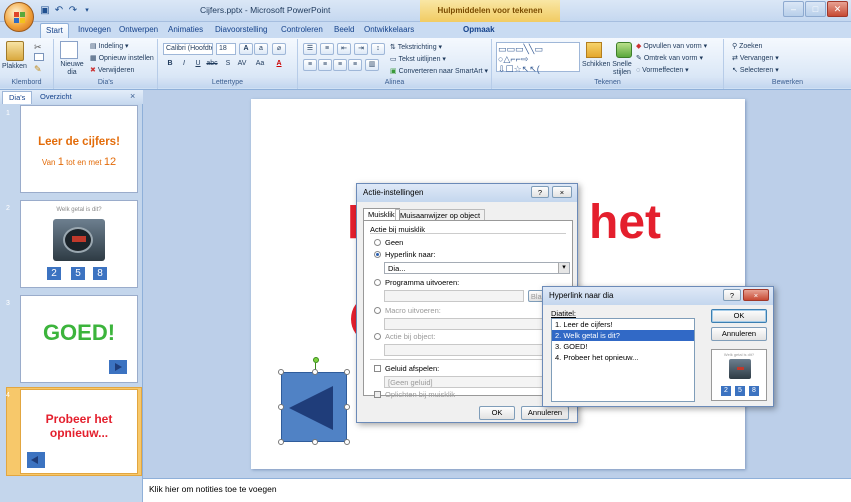 This screenshot has width=851, height=502. What do you see at coordinates (122, 58) in the screenshot?
I see `reset-button: ▦ Opnieuw instellen` at bounding box center [122, 58].